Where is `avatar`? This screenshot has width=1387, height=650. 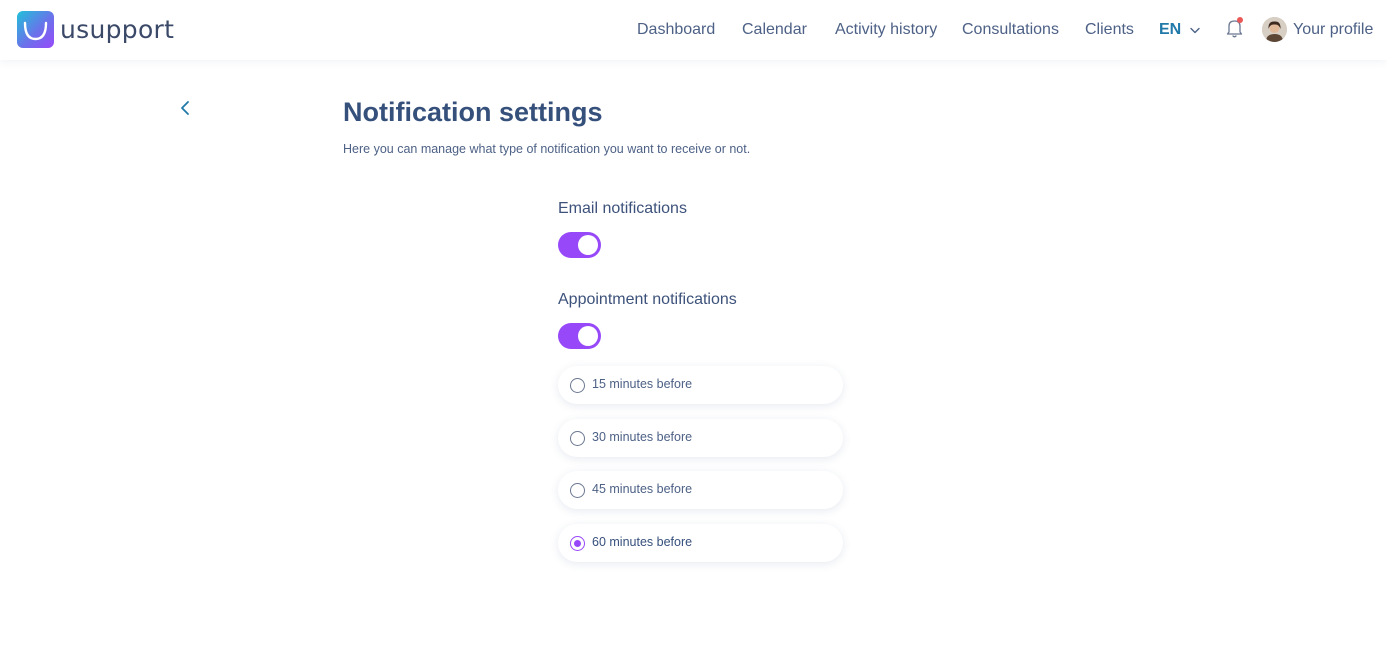
avatar is located at coordinates (1274, 29).